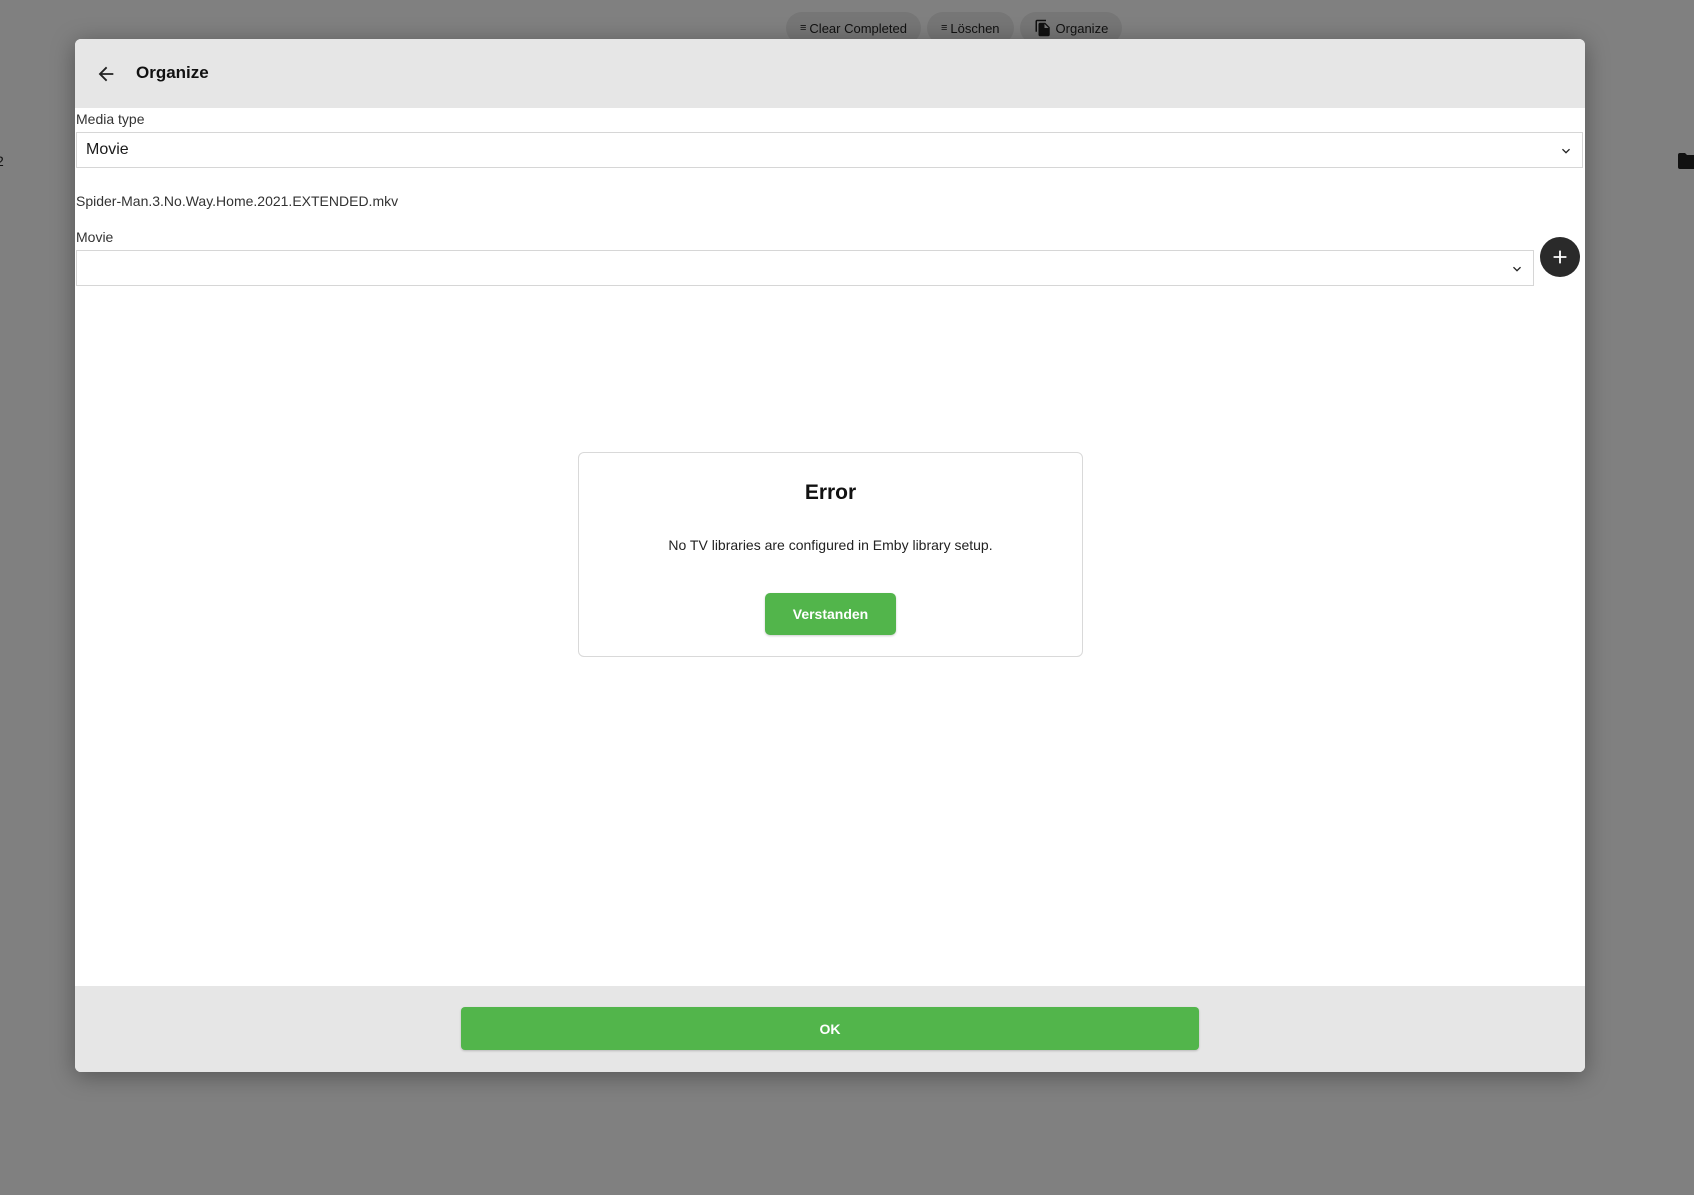 Image resolution: width=1694 pixels, height=1195 pixels. I want to click on movie-select, so click(805, 268).